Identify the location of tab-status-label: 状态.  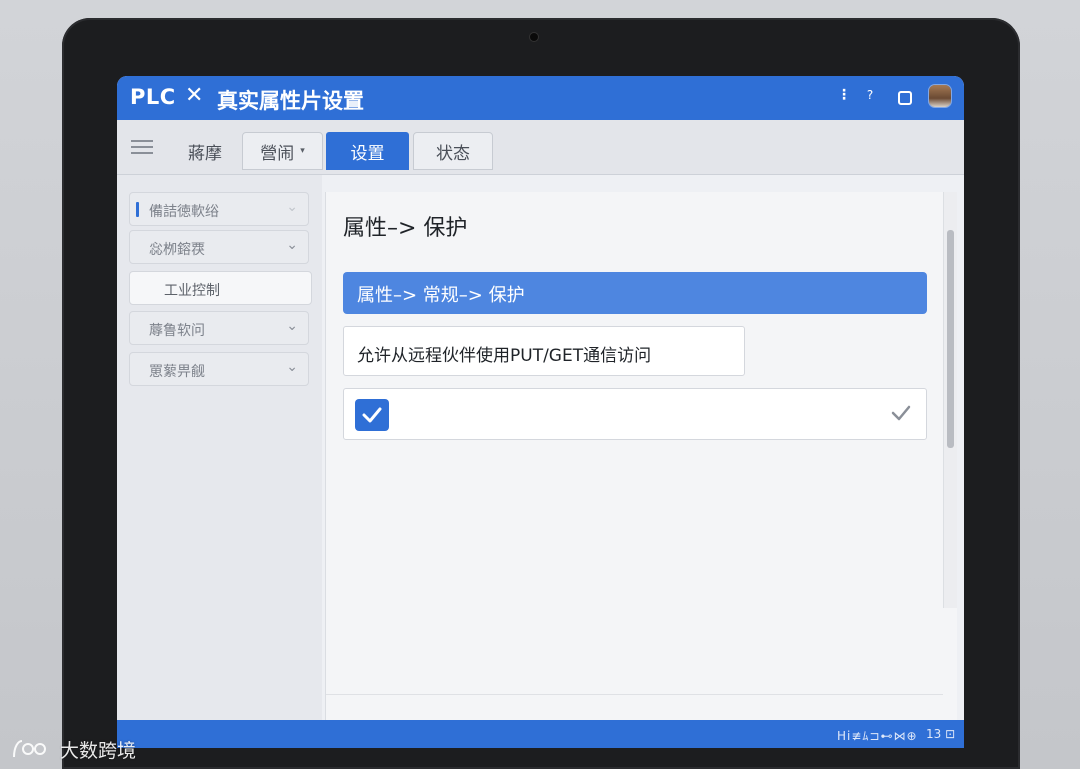
(453, 153).